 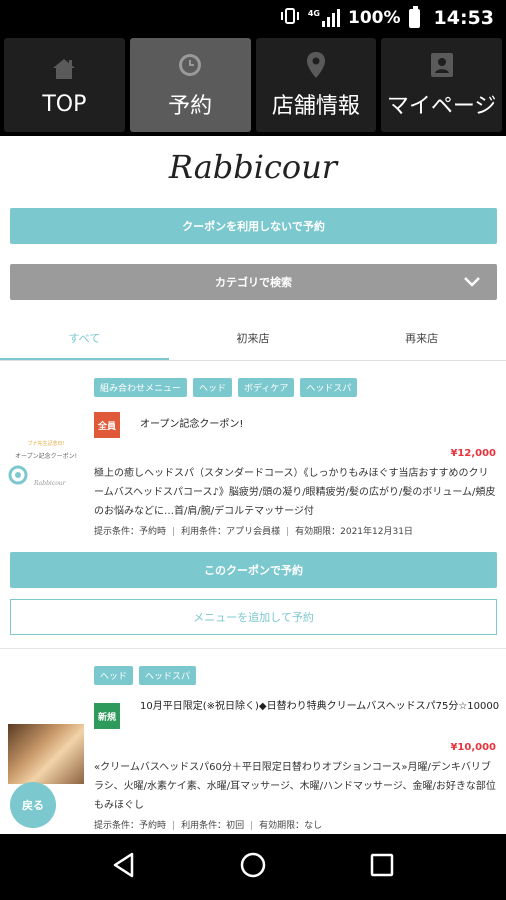 I want to click on tab-first-visit: 初来店, so click(x=253, y=339).